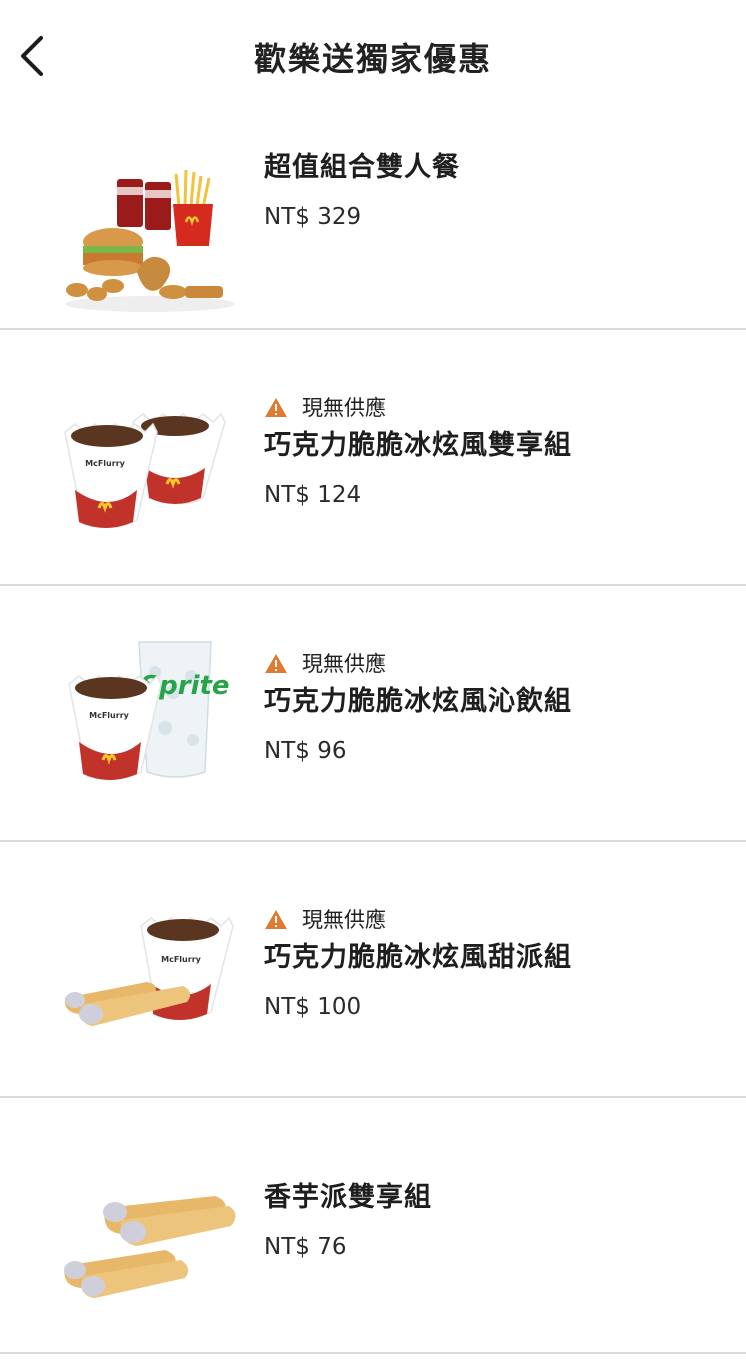 This screenshot has width=746, height=1363. Describe the element at coordinates (362, 167) in the screenshot. I see `item-name: 超值組合雙人餐` at that location.